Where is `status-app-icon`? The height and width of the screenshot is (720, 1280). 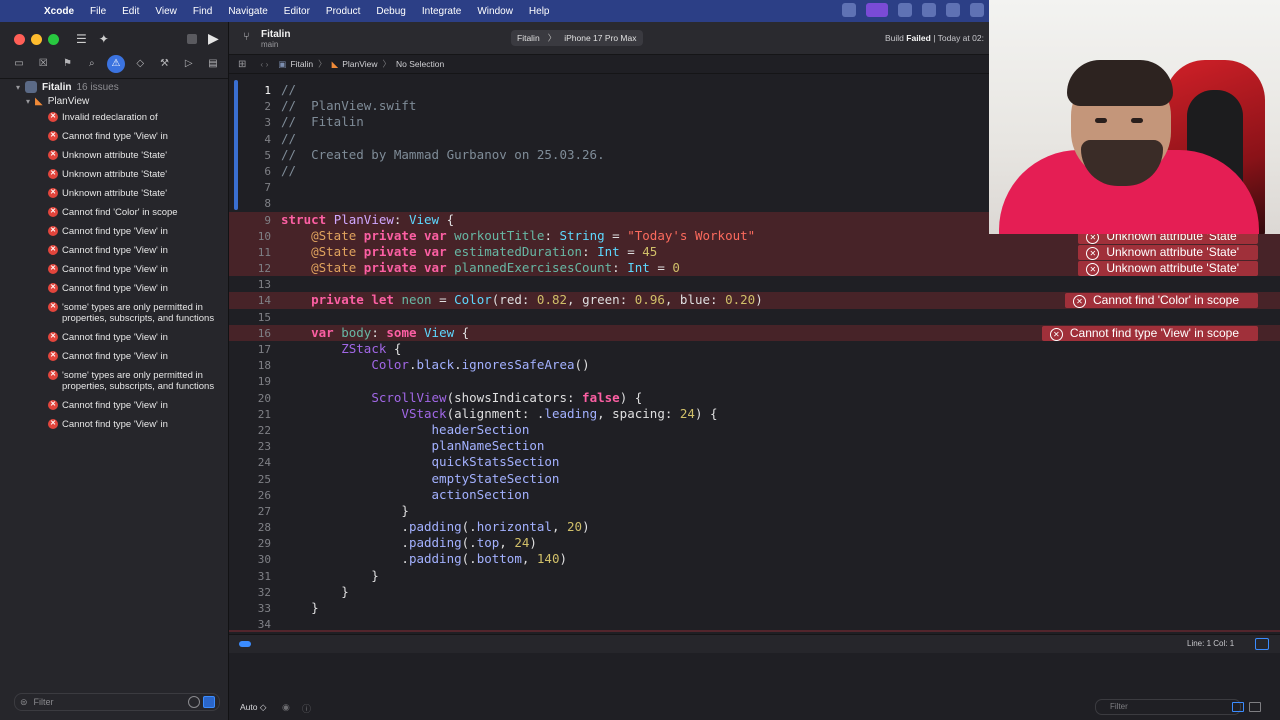 status-app-icon is located at coordinates (849, 10).